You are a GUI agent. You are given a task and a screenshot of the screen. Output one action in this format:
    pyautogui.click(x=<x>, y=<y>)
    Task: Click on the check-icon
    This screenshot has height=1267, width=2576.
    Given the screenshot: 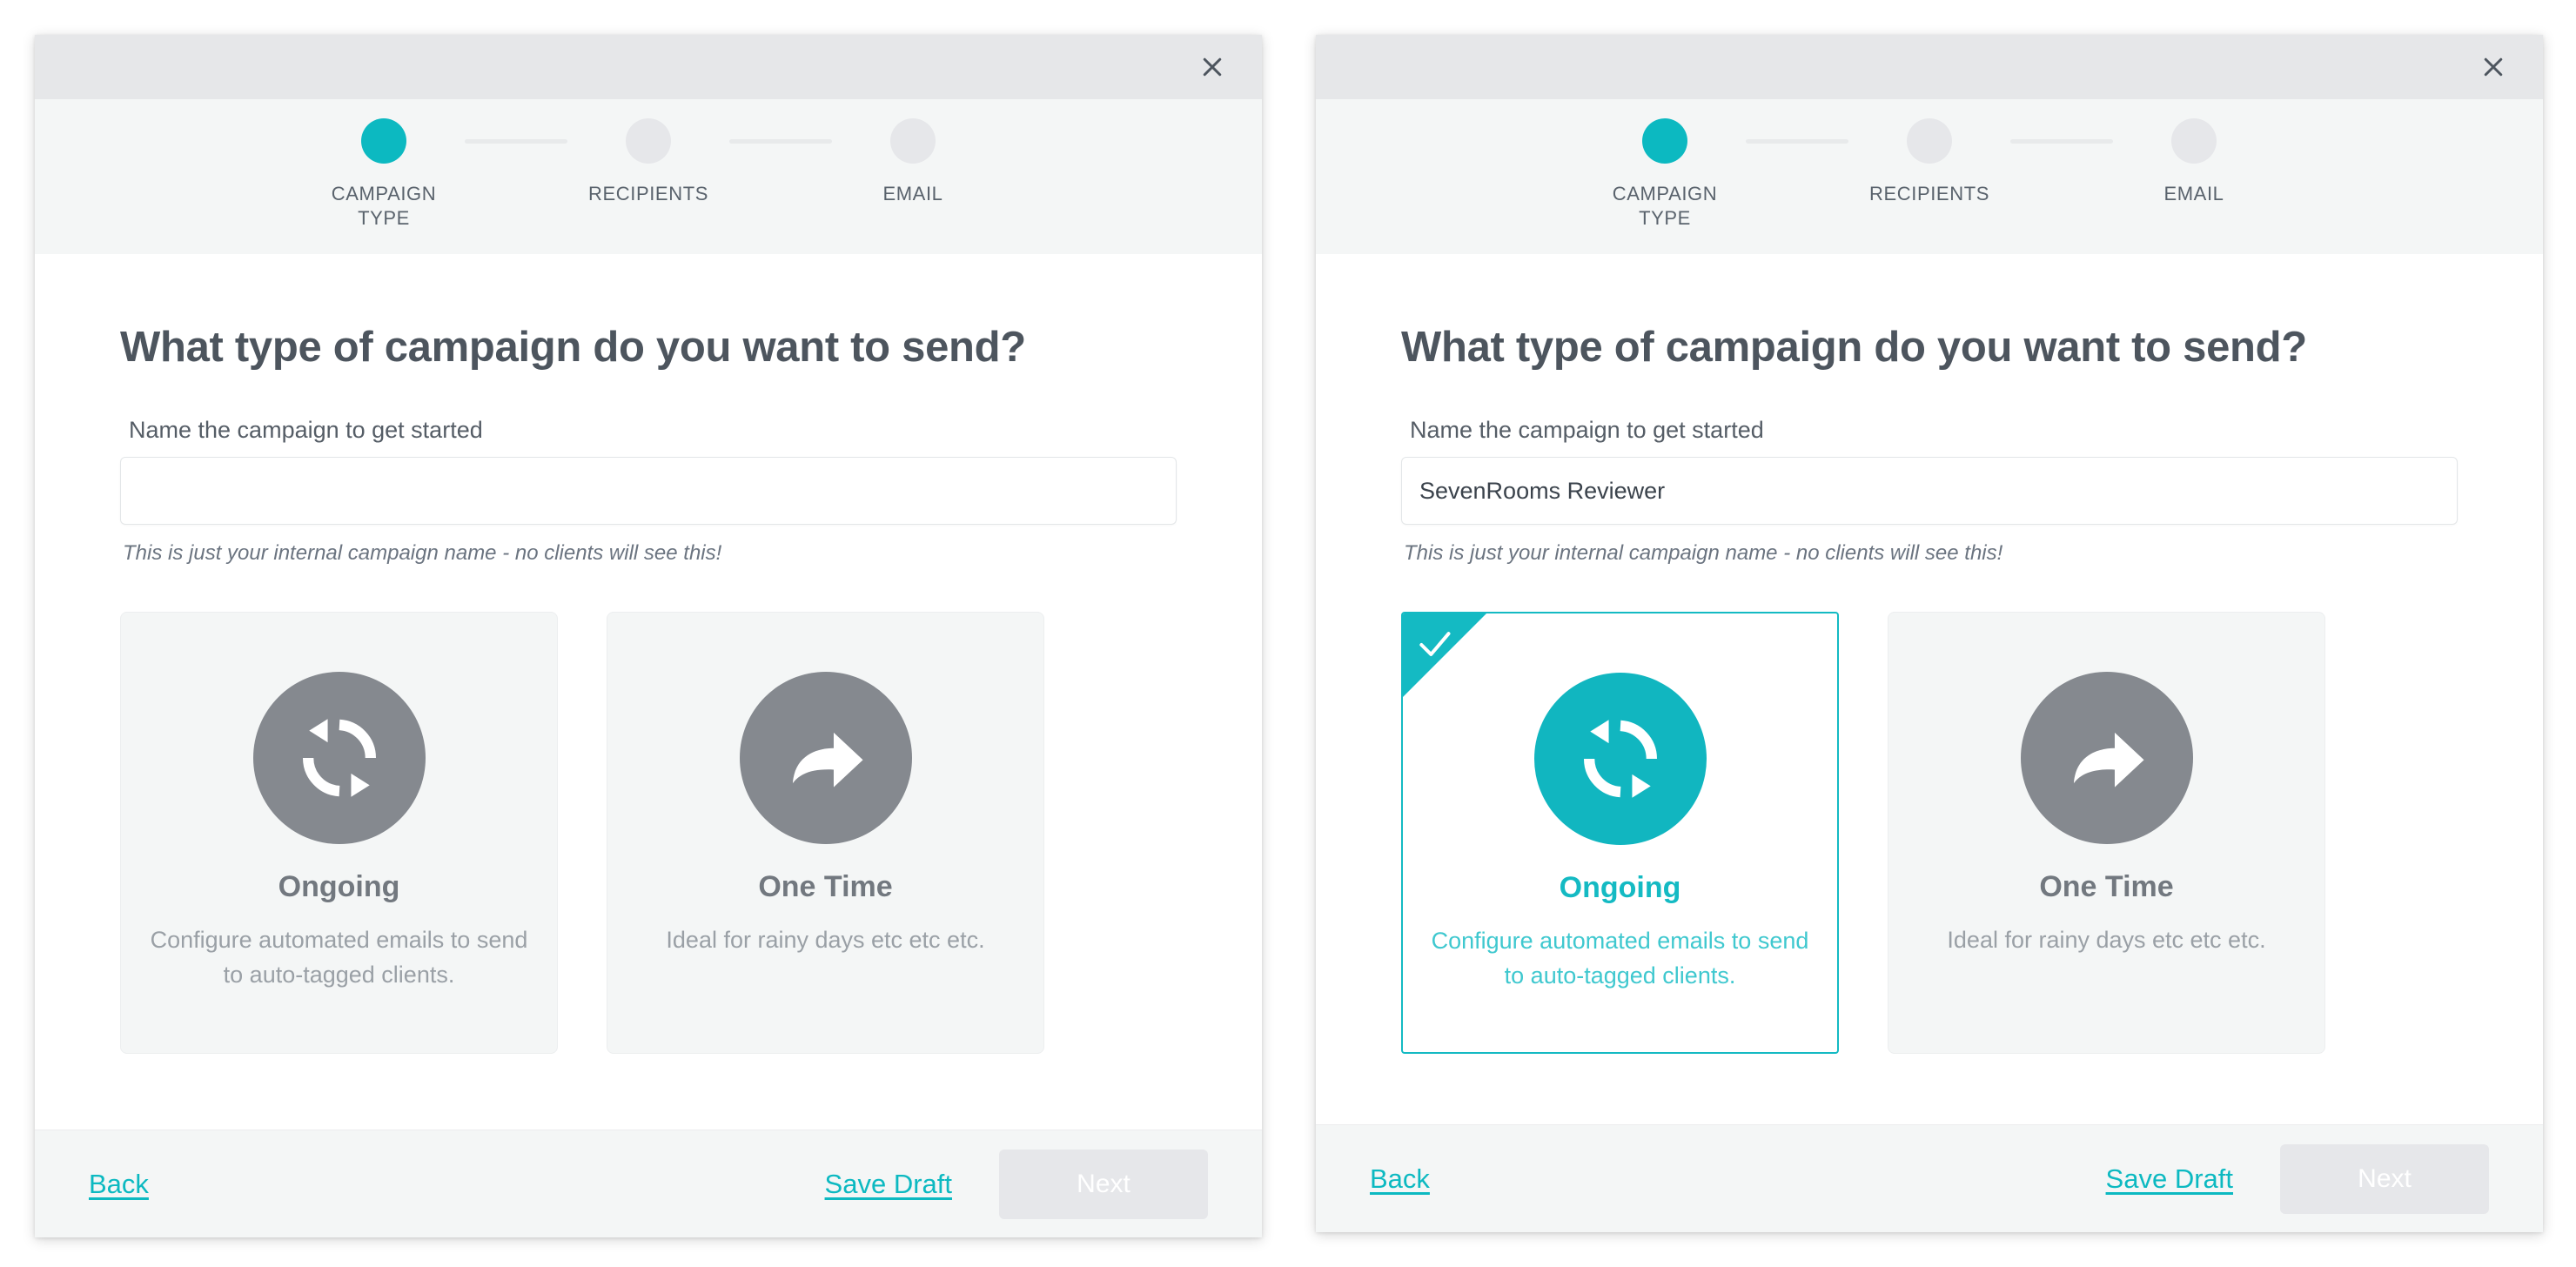 What is the action you would take?
    pyautogui.click(x=1435, y=644)
    